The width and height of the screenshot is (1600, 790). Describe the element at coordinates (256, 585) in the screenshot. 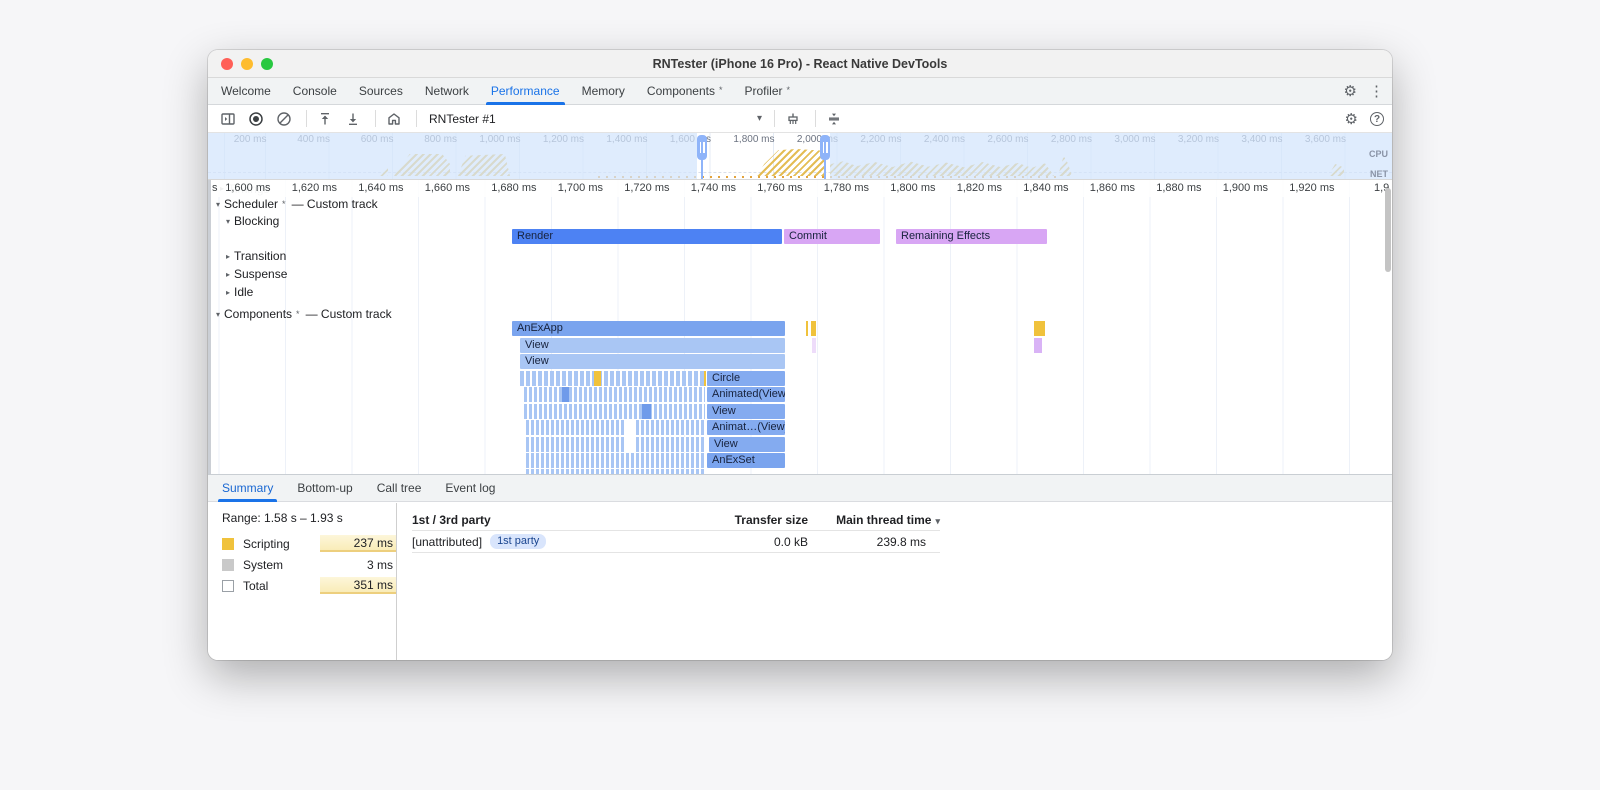

I see `legend-label: Total` at that location.